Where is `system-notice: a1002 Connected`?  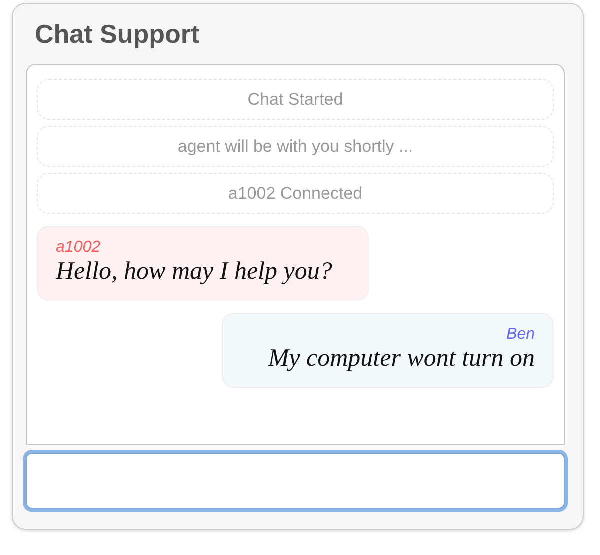
system-notice: a1002 Connected is located at coordinates (295, 193).